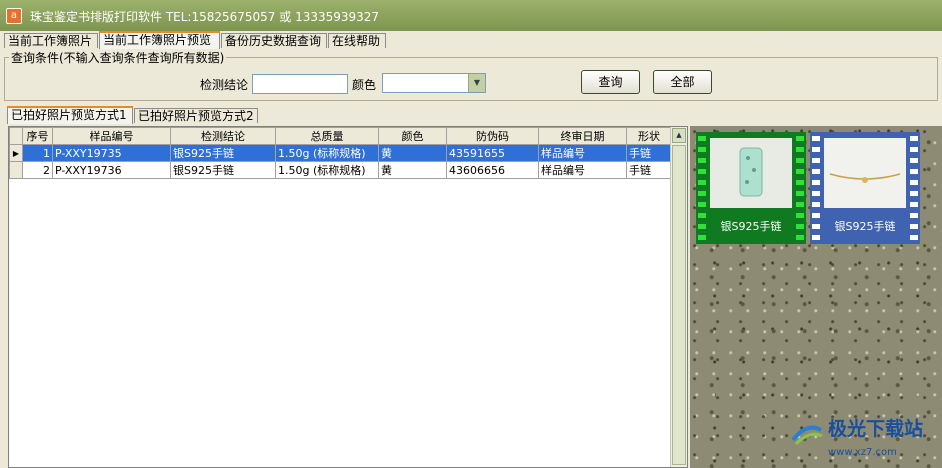 The image size is (942, 468). Describe the element at coordinates (300, 84) in the screenshot. I see `conclusion-input` at that location.